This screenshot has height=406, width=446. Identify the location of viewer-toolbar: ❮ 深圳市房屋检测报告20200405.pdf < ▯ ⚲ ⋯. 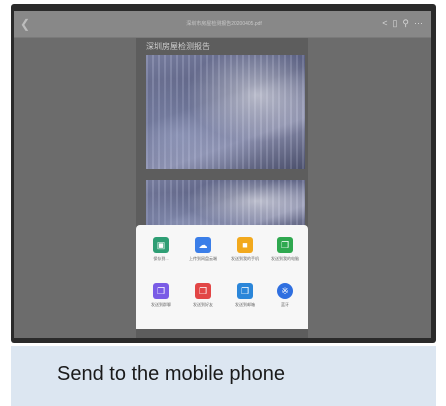
(222, 24).